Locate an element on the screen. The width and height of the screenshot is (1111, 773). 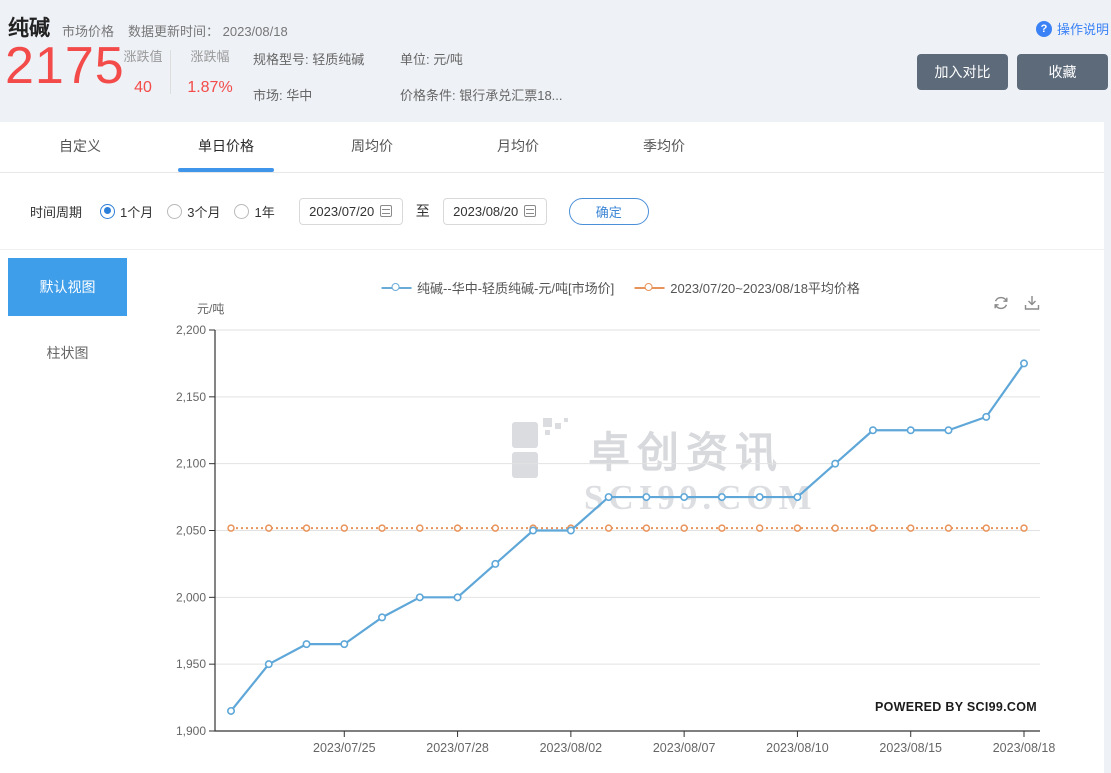
meta-column-1: 规格型号: 轻质纯碱 市场: 华中 is located at coordinates (308, 85).